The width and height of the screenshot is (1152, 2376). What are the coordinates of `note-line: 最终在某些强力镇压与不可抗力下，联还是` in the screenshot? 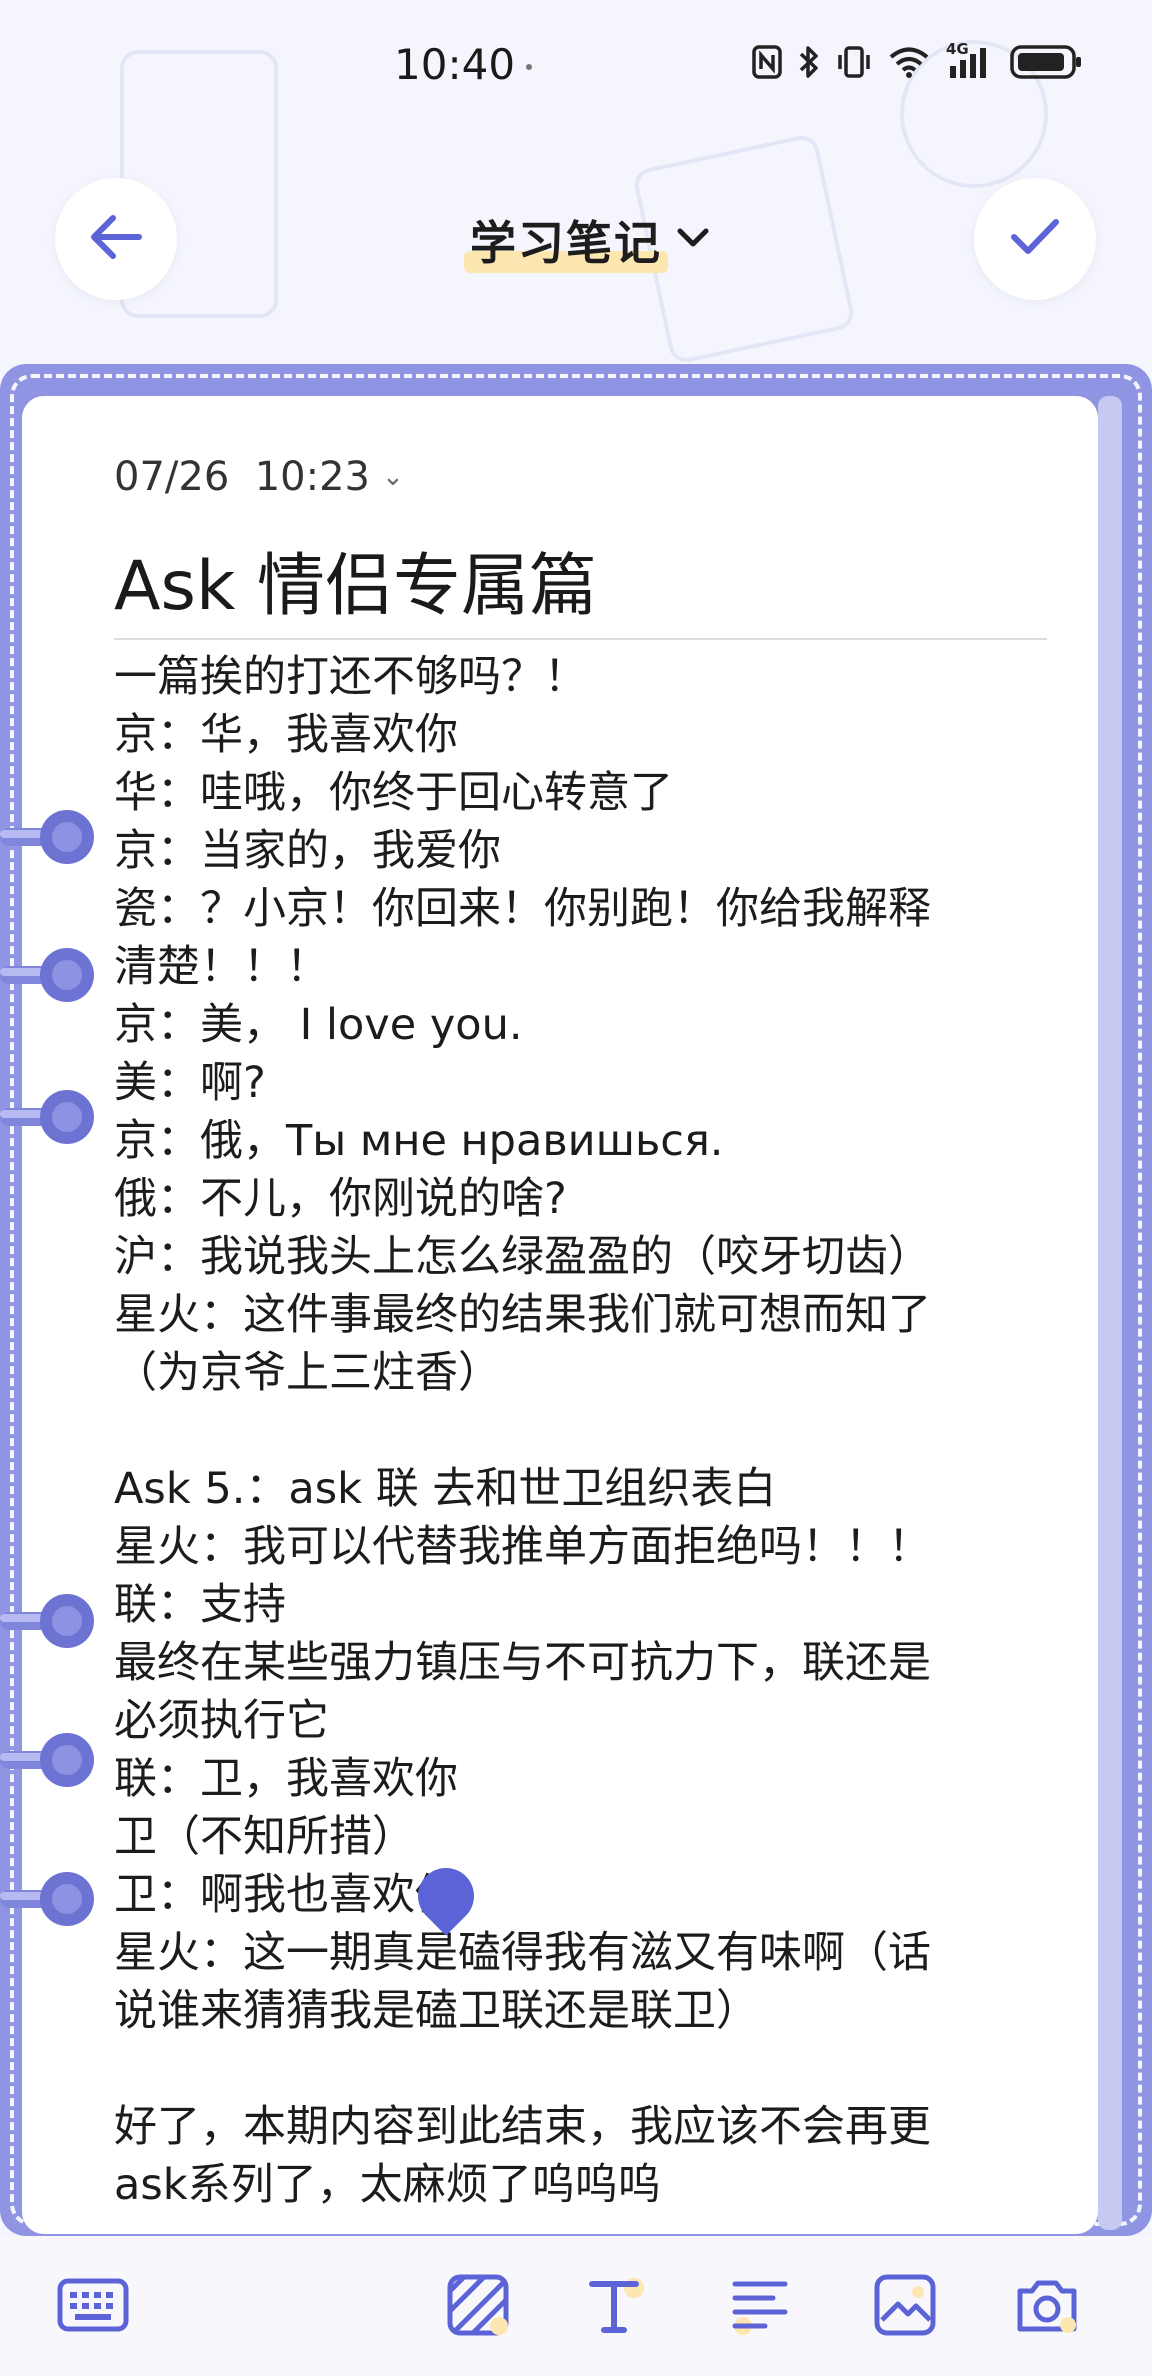 It's located at (522, 1663).